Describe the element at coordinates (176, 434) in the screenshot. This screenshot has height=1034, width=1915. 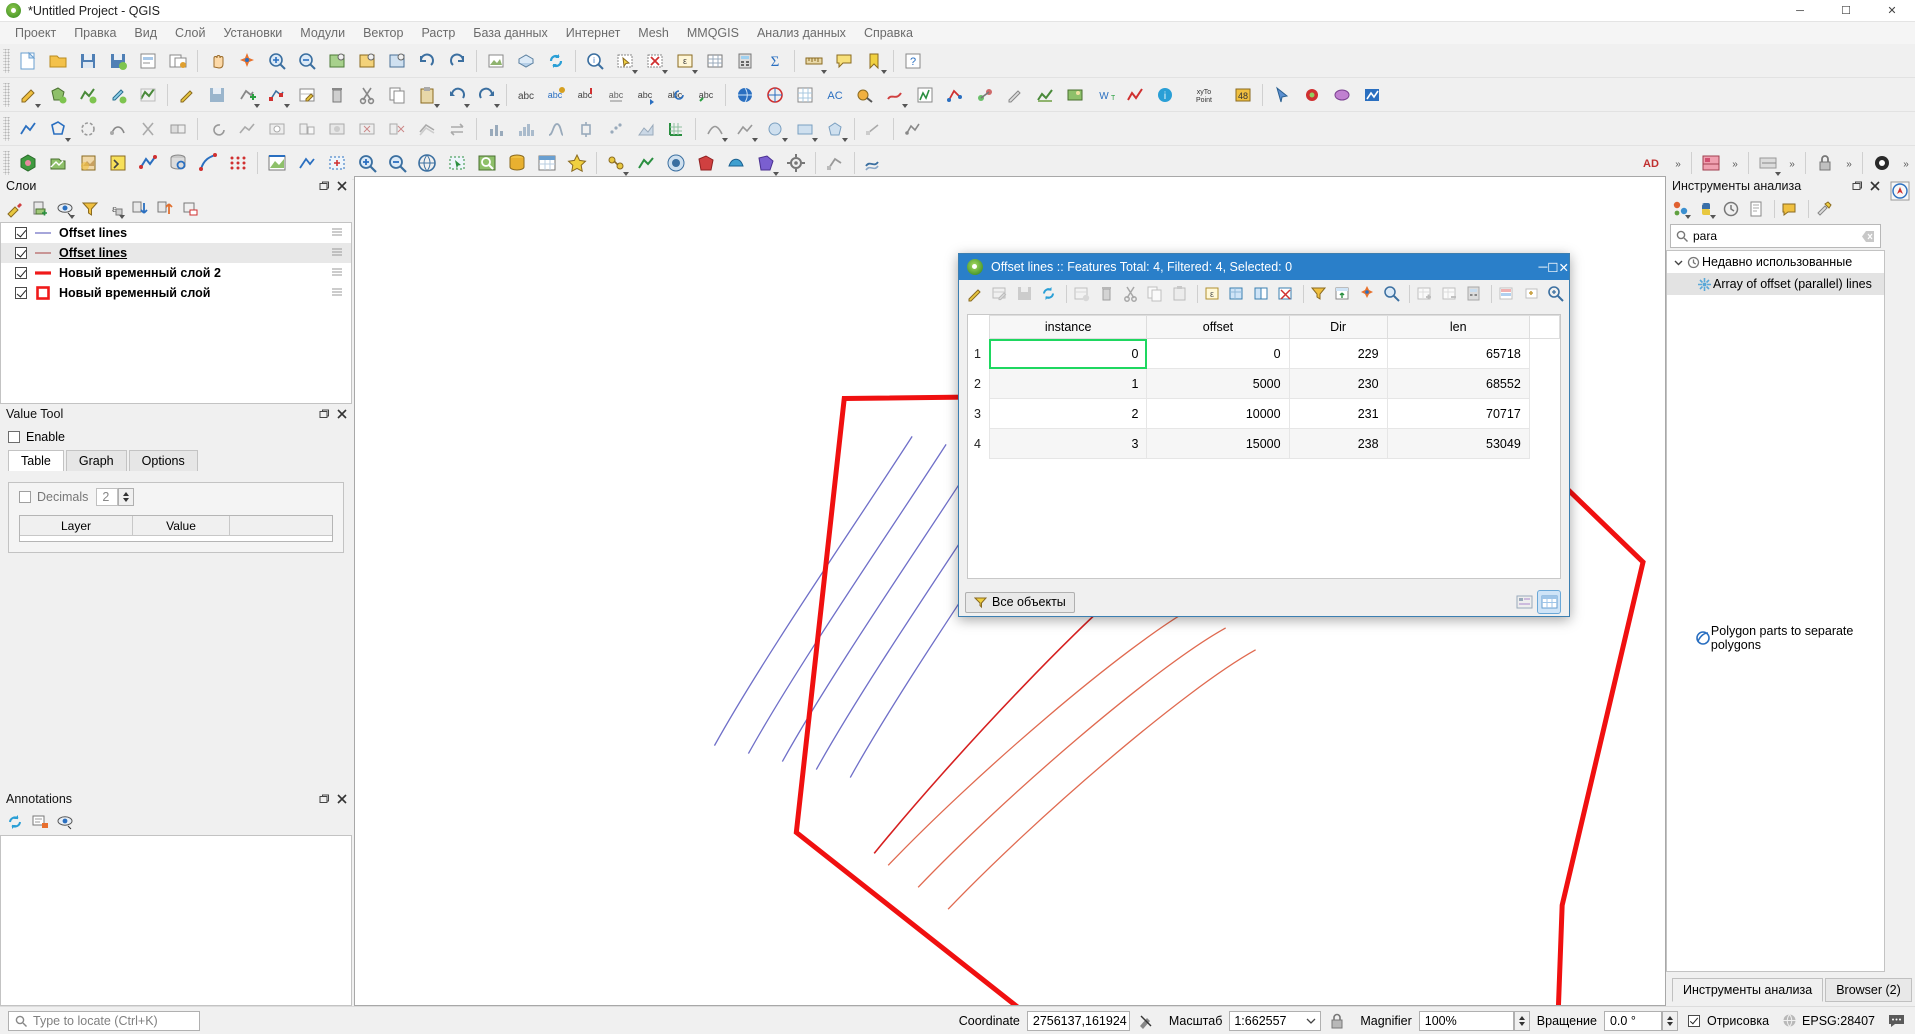
I see `value-tool-enable-row: Enable` at that location.